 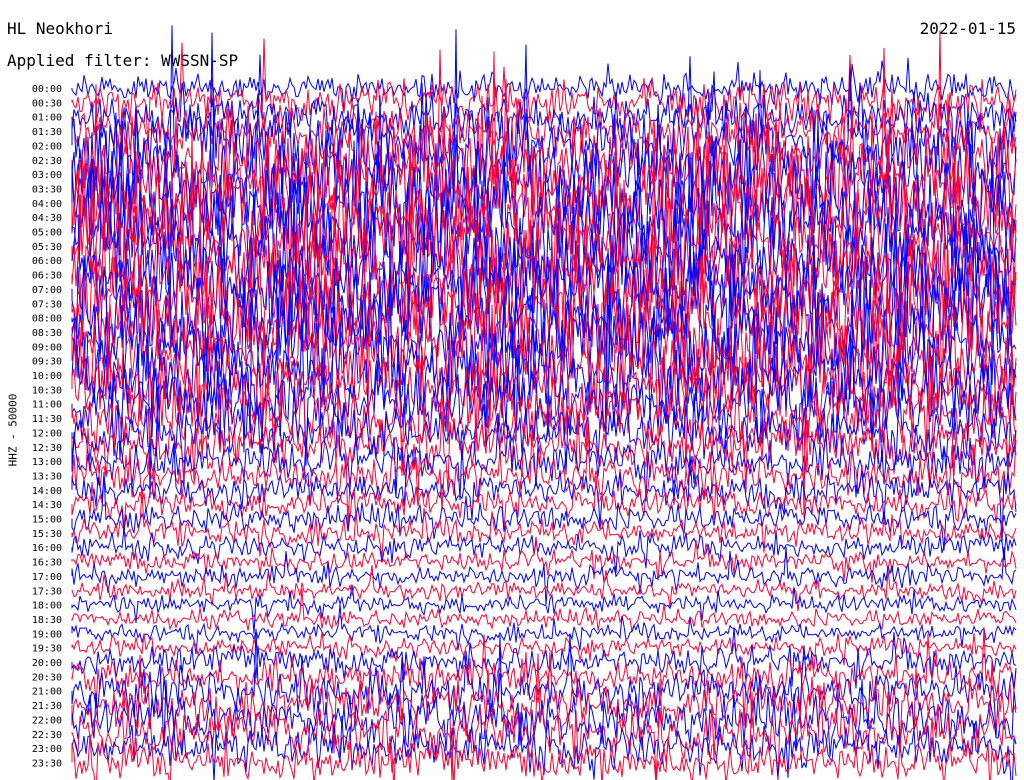 What do you see at coordinates (47, 233) in the screenshot?
I see `row-label-0500: 05:00` at bounding box center [47, 233].